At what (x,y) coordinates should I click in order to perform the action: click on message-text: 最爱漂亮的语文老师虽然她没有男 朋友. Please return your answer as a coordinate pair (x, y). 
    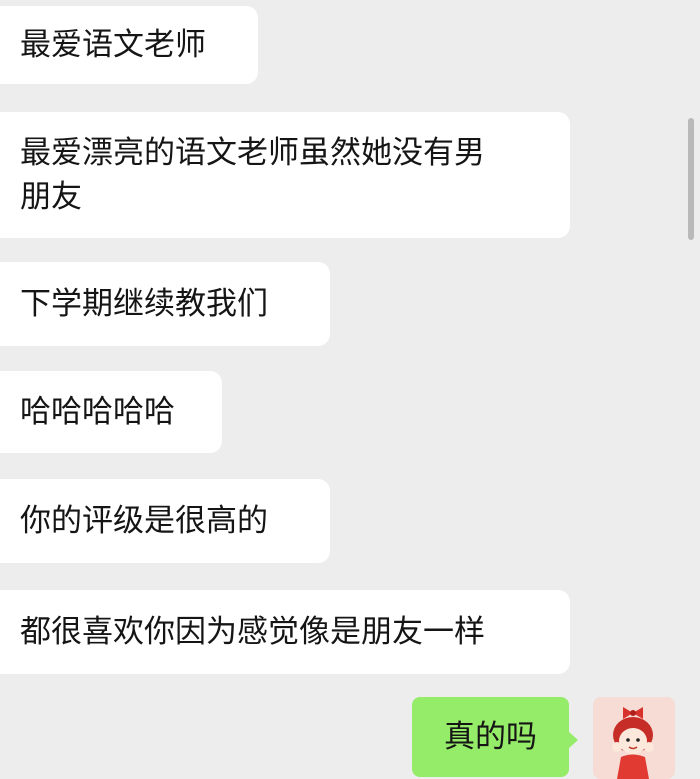
    Looking at the image, I should click on (252, 175).